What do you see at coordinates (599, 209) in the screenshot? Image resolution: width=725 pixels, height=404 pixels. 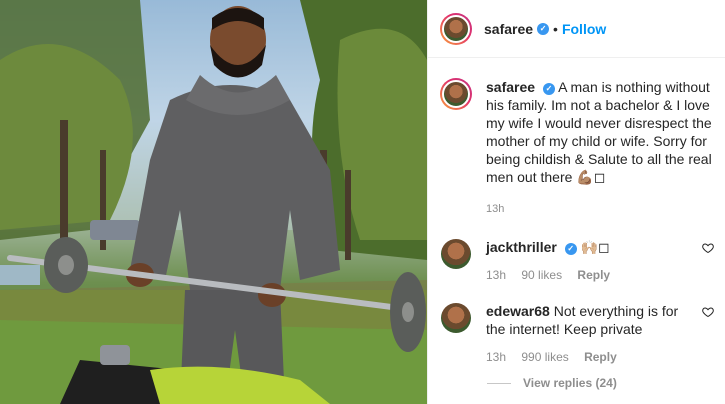 I see `caption-time: 13h` at bounding box center [599, 209].